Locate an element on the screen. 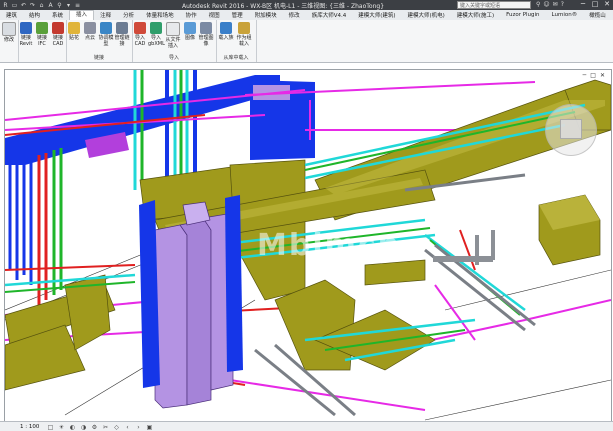 The width and height of the screenshot is (613, 431). manage-images-button: 管理图像 is located at coordinates (206, 34).